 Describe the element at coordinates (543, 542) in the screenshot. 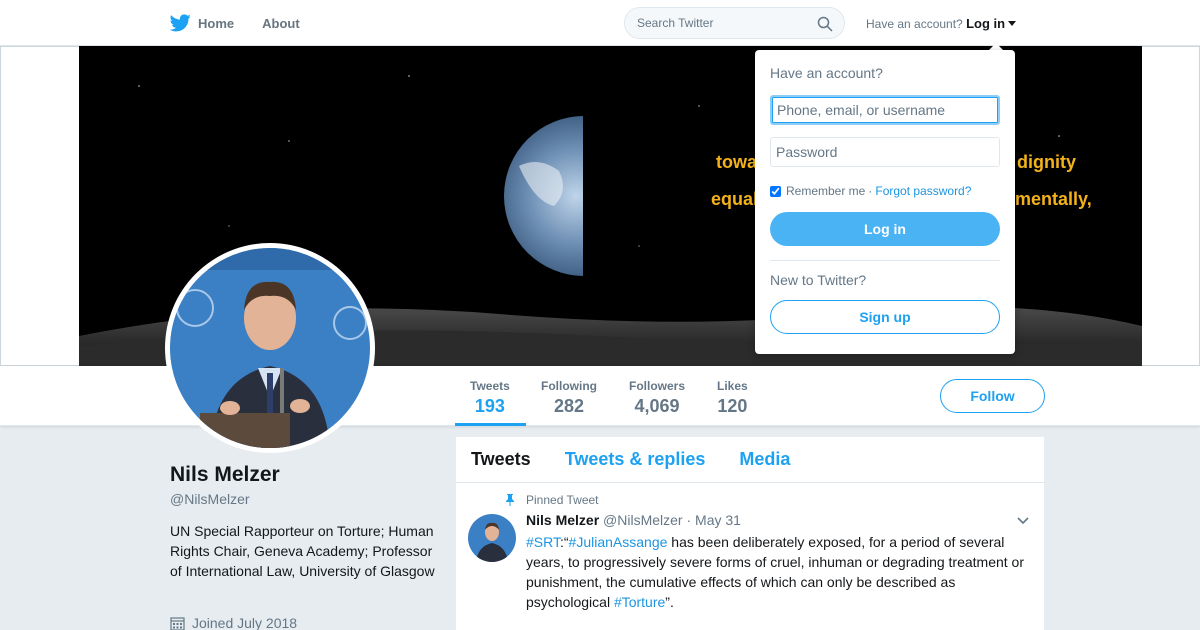

I see `hashtag-link: #SRT` at that location.